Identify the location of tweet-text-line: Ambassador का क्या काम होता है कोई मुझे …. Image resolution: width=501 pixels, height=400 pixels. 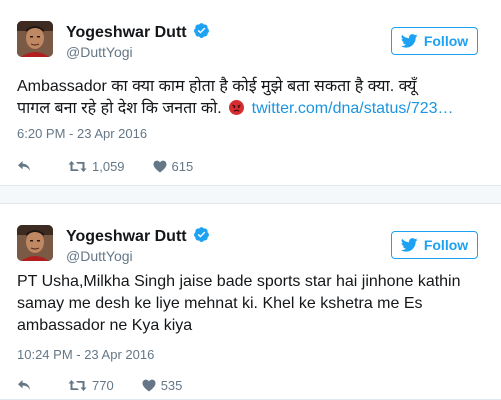
(217, 86).